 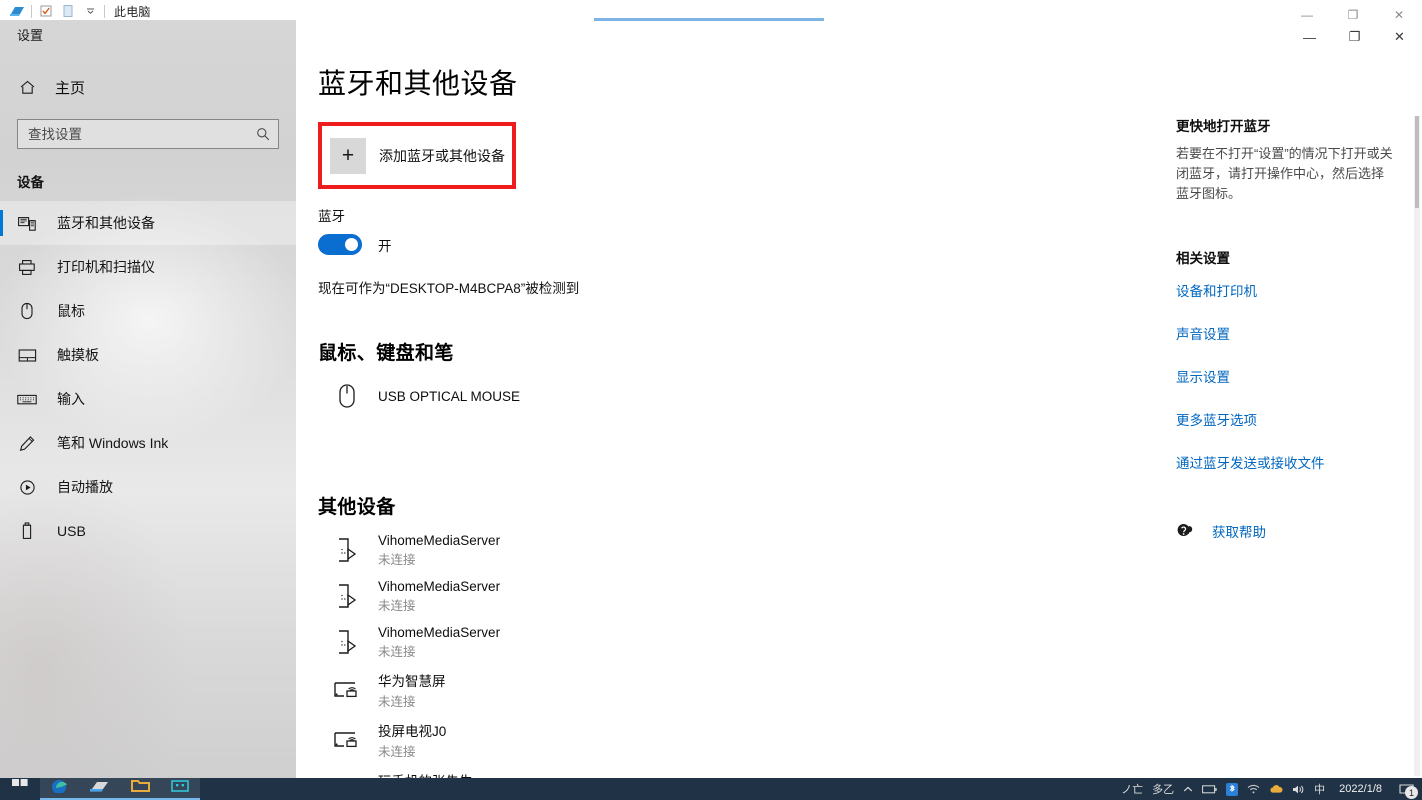 I want to click on plus-icon: +, so click(x=348, y=155).